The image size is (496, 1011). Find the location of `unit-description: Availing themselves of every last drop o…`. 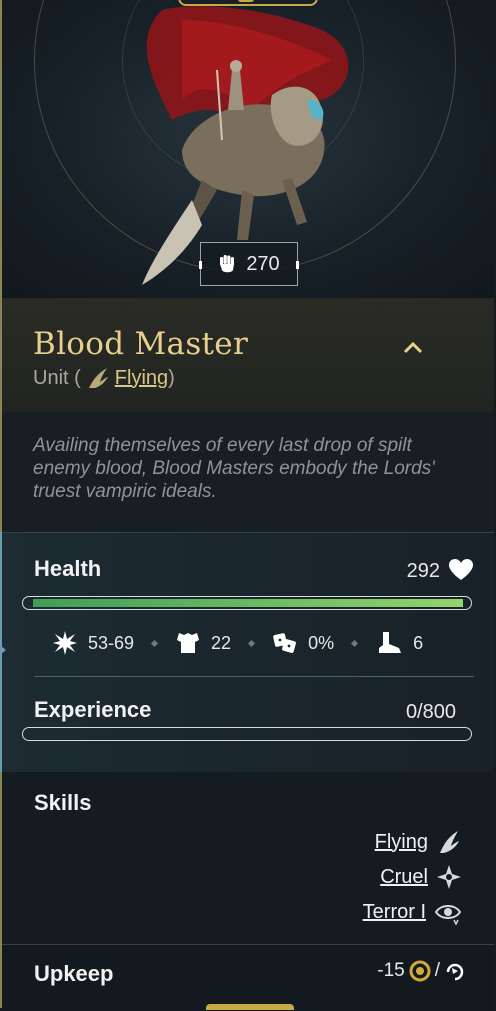

unit-description: Availing themselves of every last drop o… is located at coordinates (234, 468).